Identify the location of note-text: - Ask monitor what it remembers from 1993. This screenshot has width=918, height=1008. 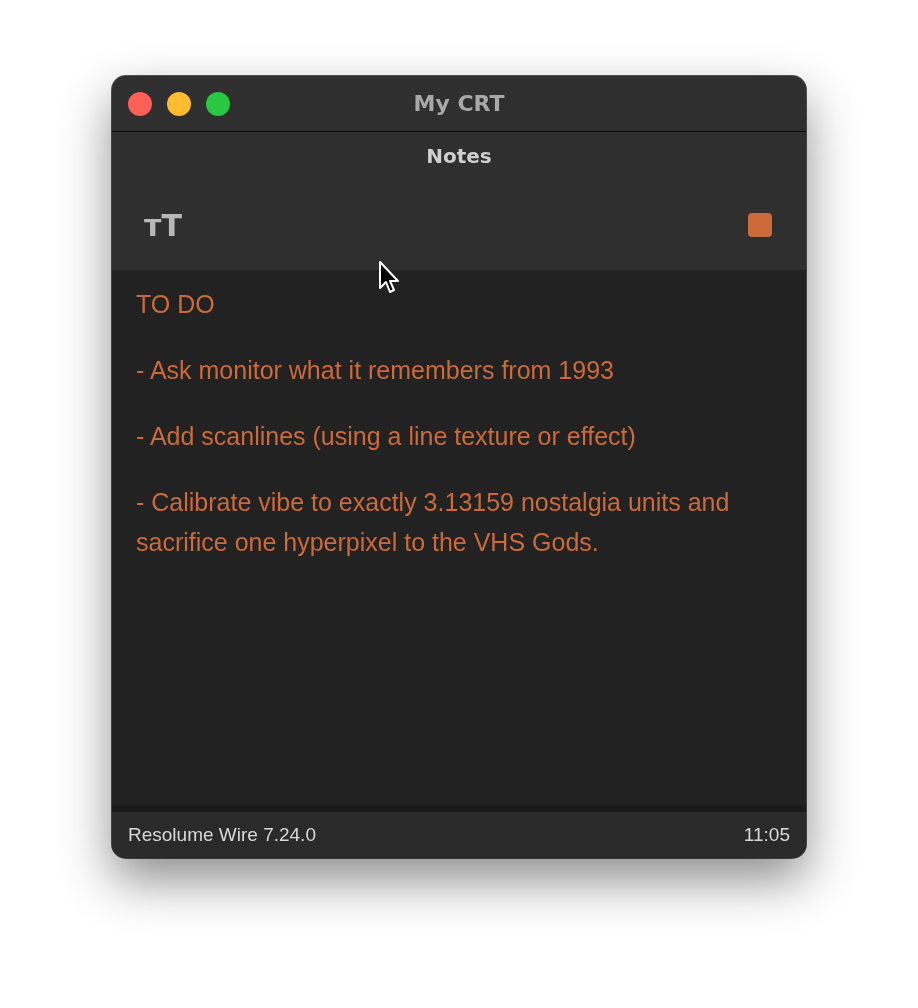
(375, 370).